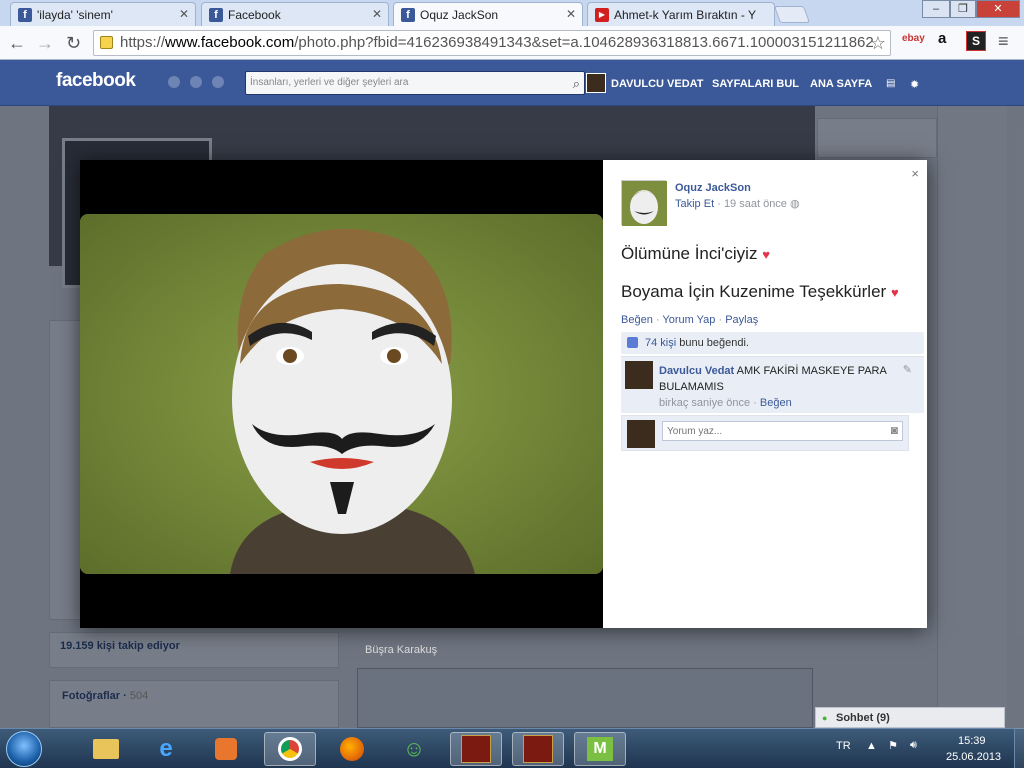 This screenshot has height=768, width=1024. Describe the element at coordinates (972, 741) in the screenshot. I see `clock-time: 15:39` at that location.